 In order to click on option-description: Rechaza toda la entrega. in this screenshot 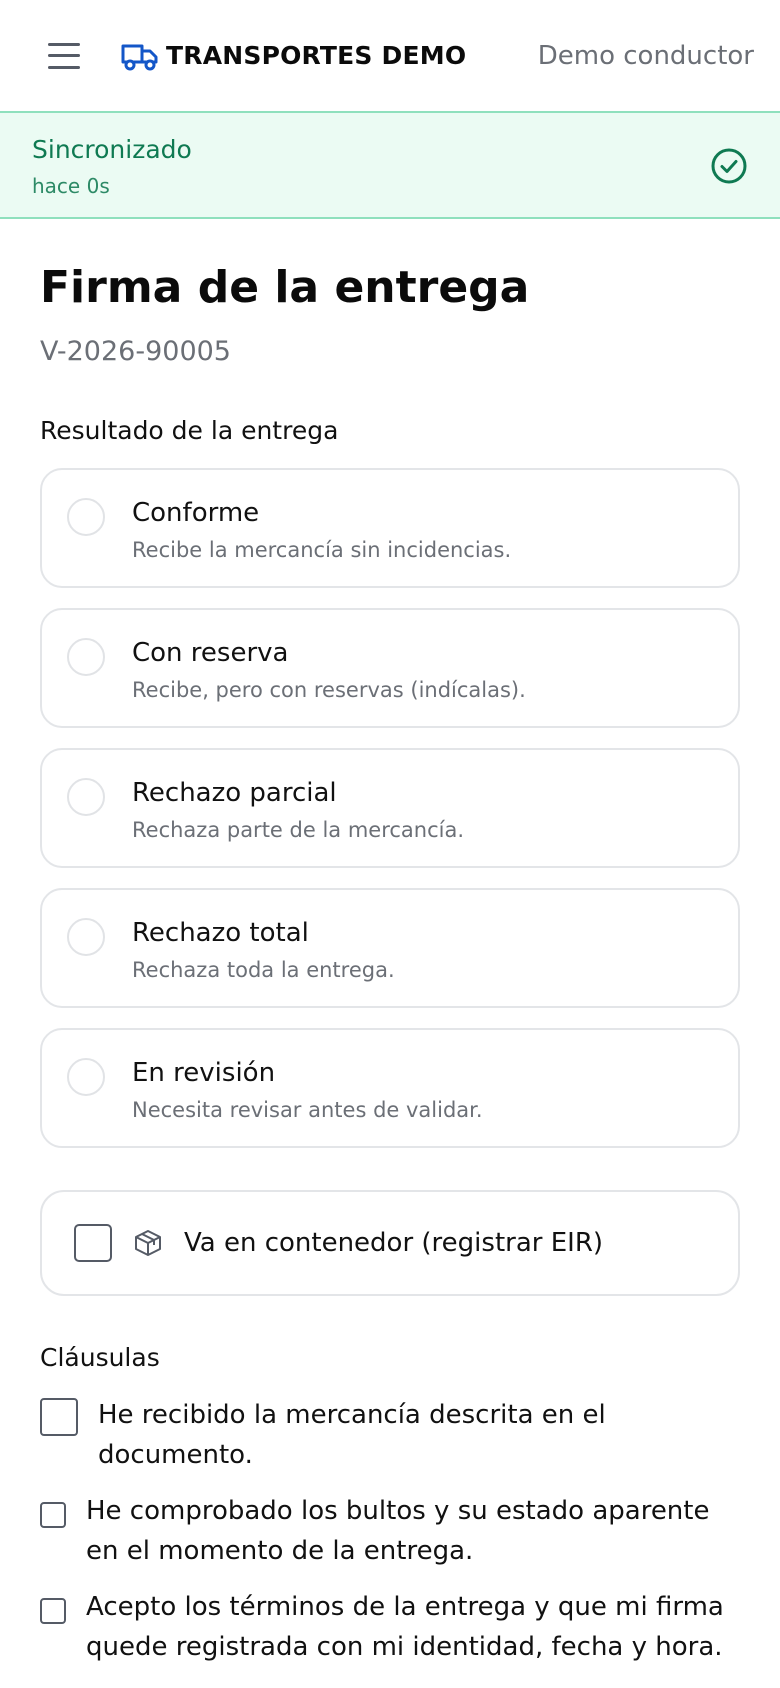, I will do `click(263, 970)`.